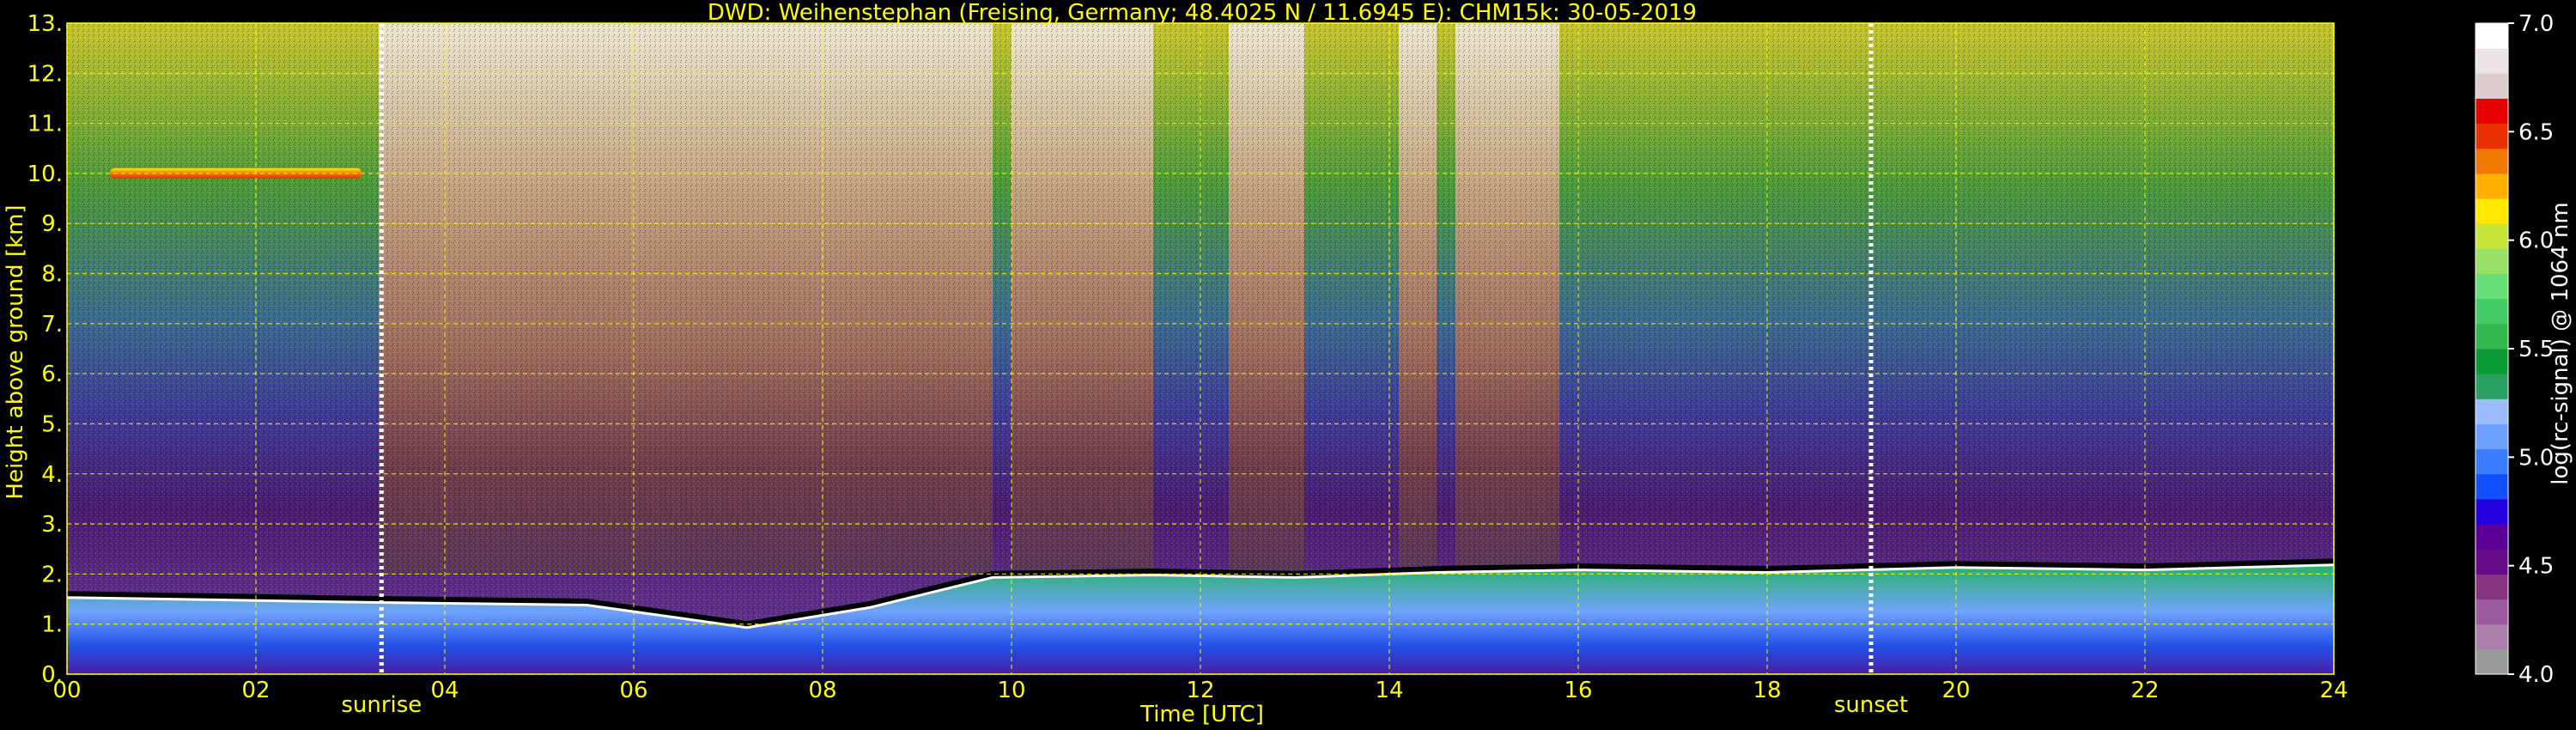 Image resolution: width=2576 pixels, height=730 pixels. I want to click on y-tick-label: 0., so click(52, 675).